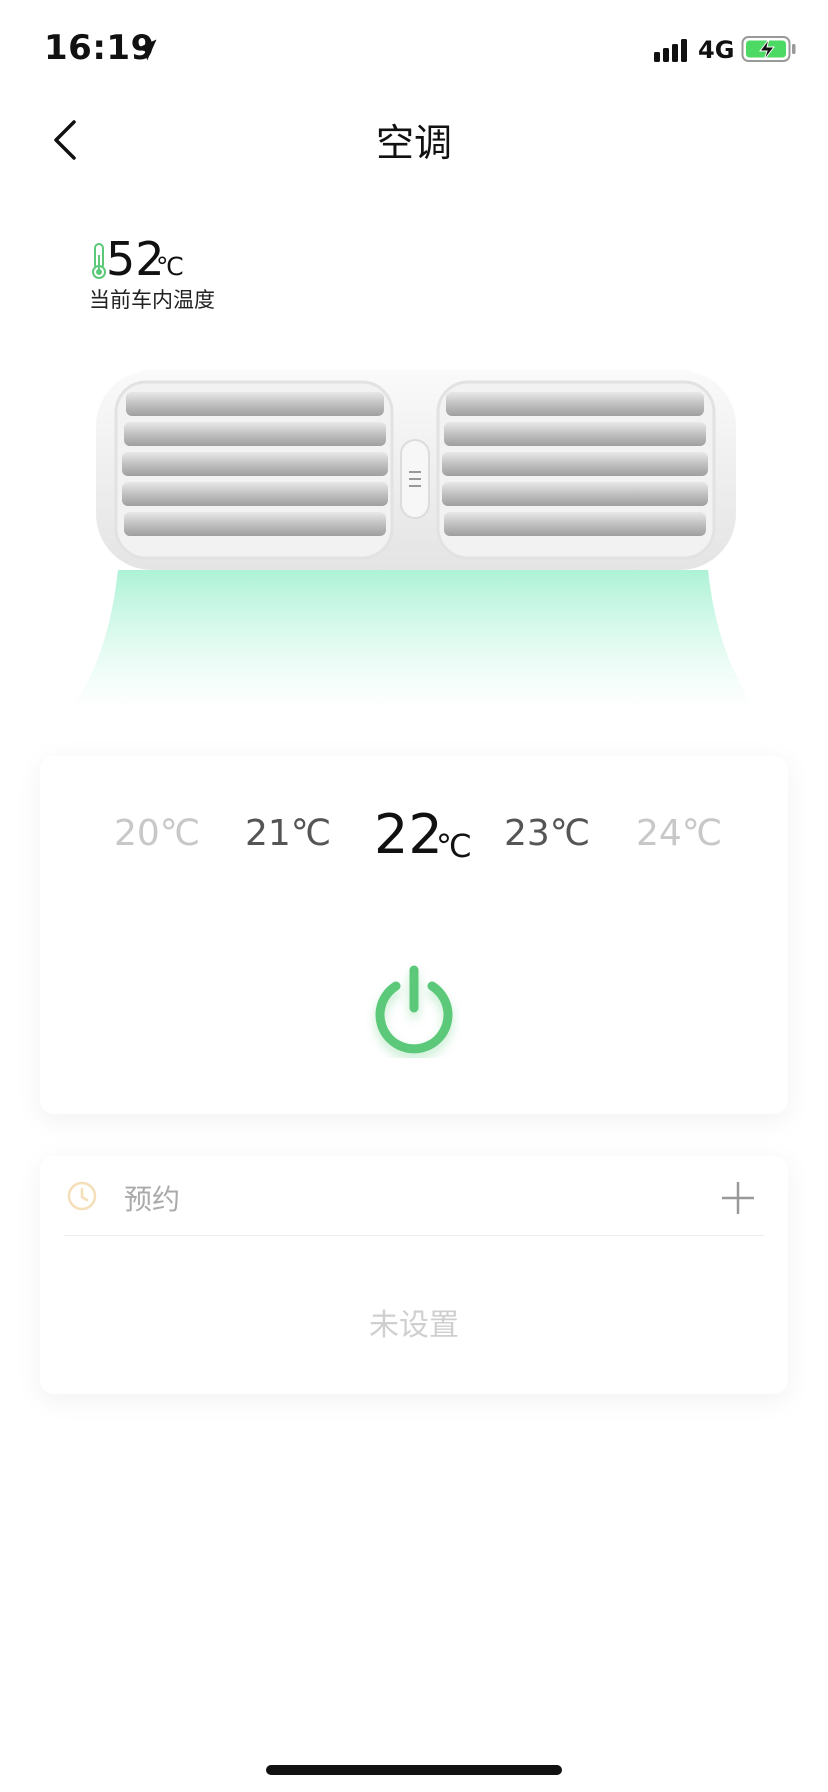  What do you see at coordinates (547, 834) in the screenshot?
I see `temp-option-23: 23℃` at bounding box center [547, 834].